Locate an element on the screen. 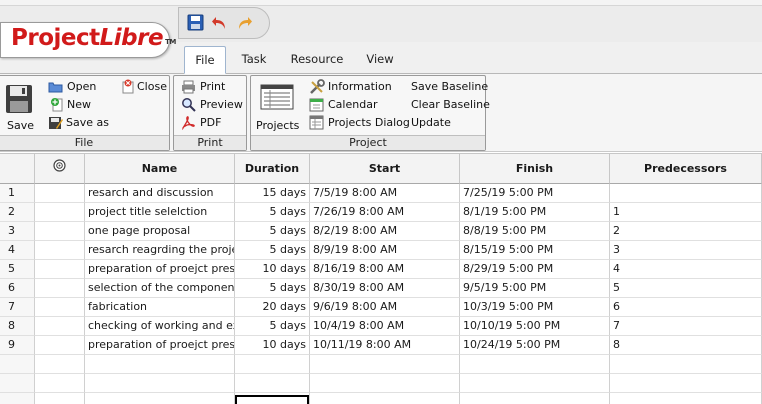  new-button: New is located at coordinates (79, 104).